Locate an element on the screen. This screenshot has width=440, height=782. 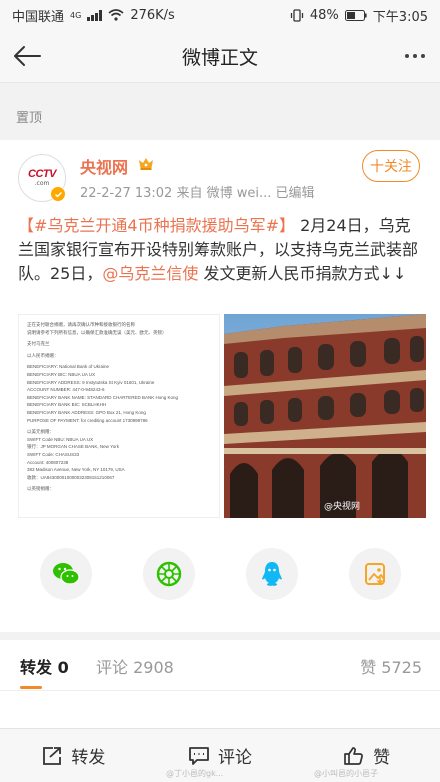
bottom-watermark-right: @小叫邑的小邑子 is located at coordinates (346, 773).